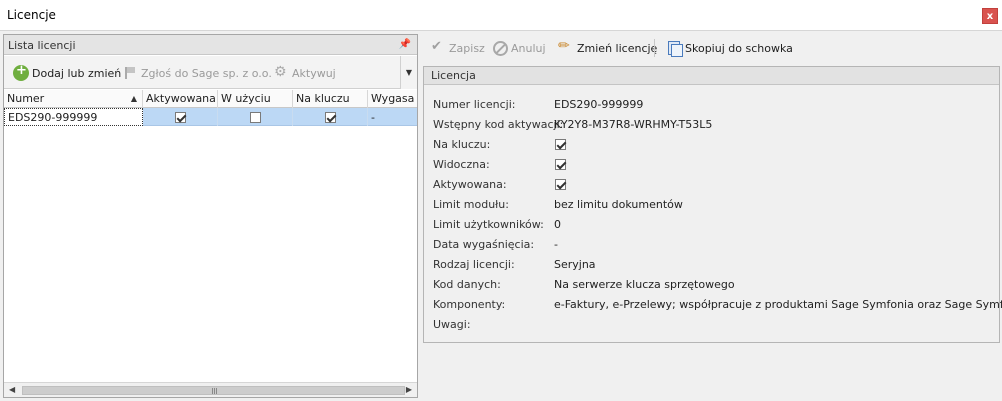  What do you see at coordinates (73, 99) in the screenshot?
I see `column-header-numer: Numer ▲` at bounding box center [73, 99].